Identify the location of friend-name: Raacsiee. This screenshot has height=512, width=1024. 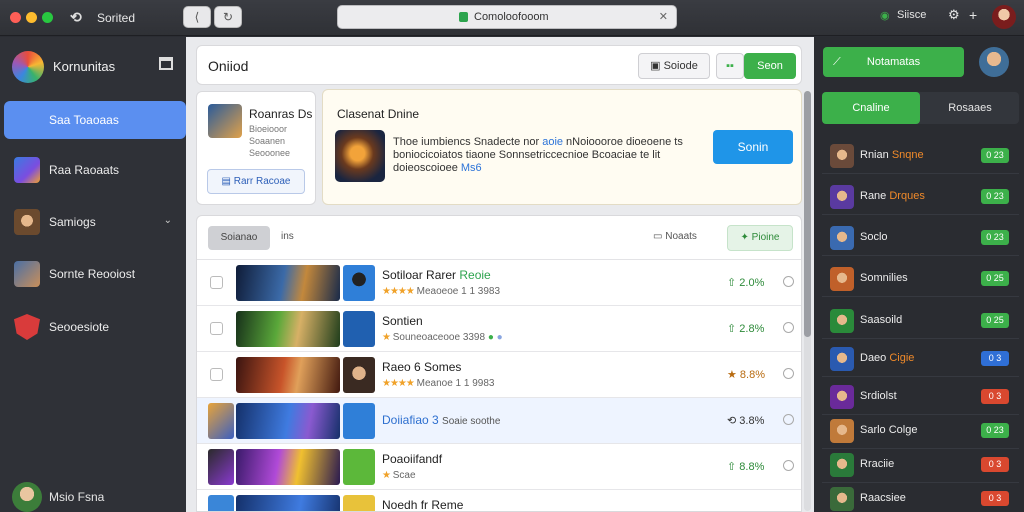
(883, 498).